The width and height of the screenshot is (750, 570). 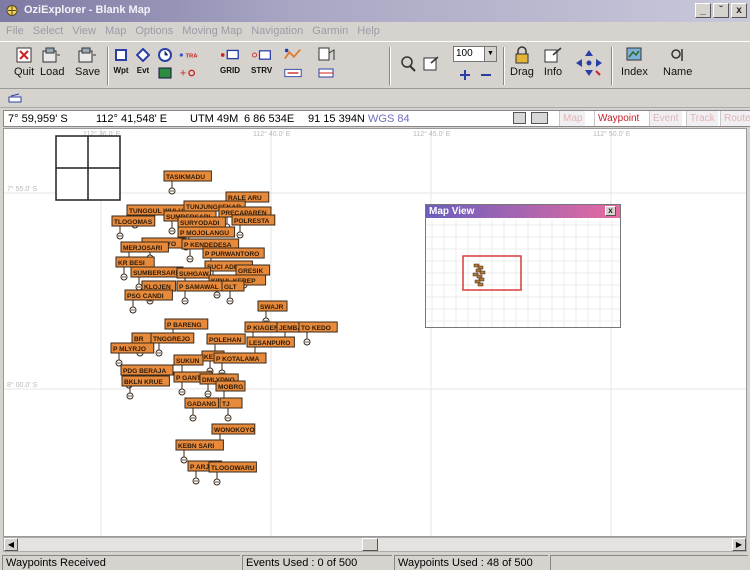 I want to click on track-log-button, so click(x=293, y=66).